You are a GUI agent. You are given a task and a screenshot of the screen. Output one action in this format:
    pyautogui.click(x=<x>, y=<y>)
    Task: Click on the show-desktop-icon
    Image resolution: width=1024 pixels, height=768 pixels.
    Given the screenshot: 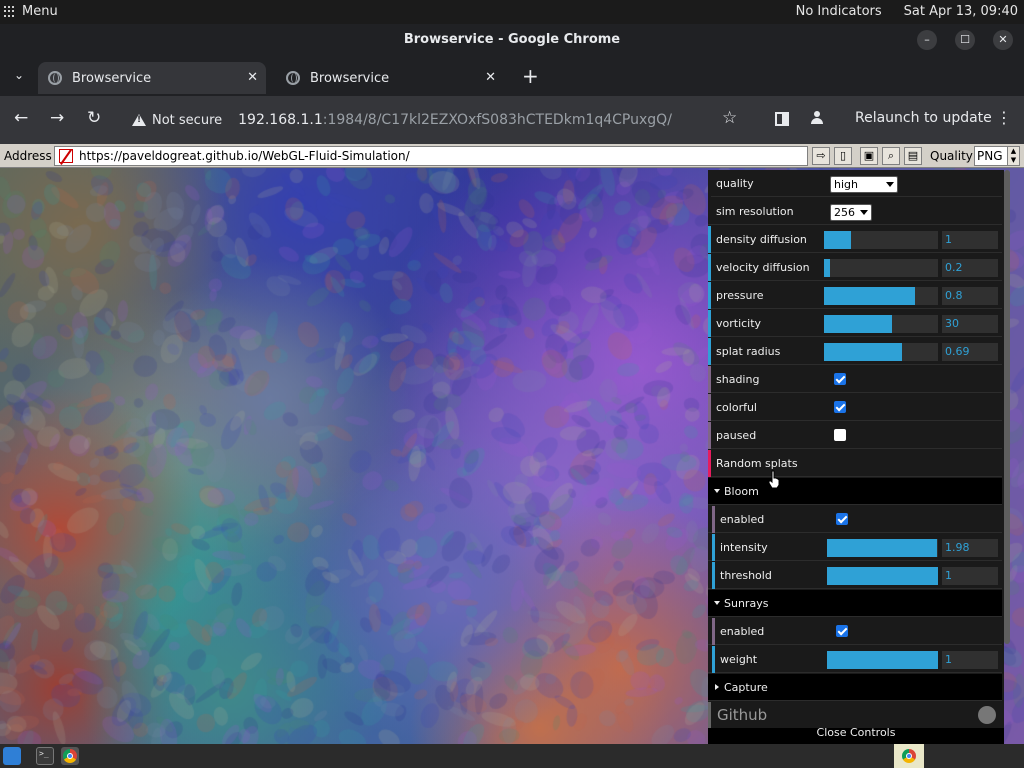 What is the action you would take?
    pyautogui.click(x=12, y=756)
    